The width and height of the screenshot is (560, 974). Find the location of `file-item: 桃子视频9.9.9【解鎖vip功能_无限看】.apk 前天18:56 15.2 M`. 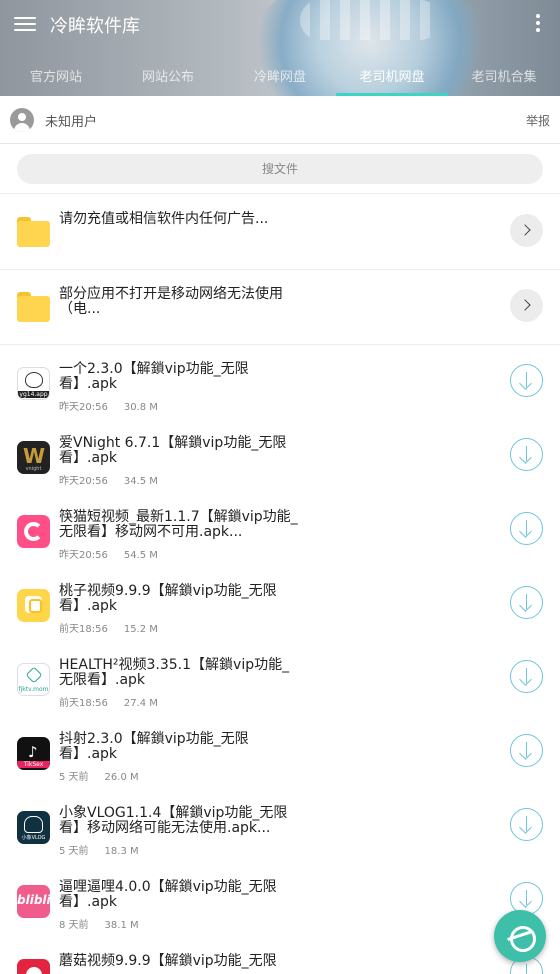

file-item: 桃子视频9.9.9【解鎖vip功能_无限看】.apk 前天18:56 15.2 M is located at coordinates (280, 604).